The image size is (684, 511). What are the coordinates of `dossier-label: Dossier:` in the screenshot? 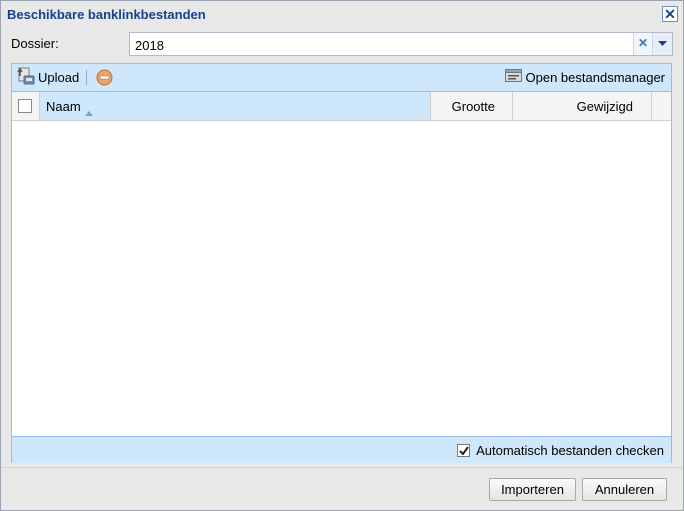 It's located at (35, 43).